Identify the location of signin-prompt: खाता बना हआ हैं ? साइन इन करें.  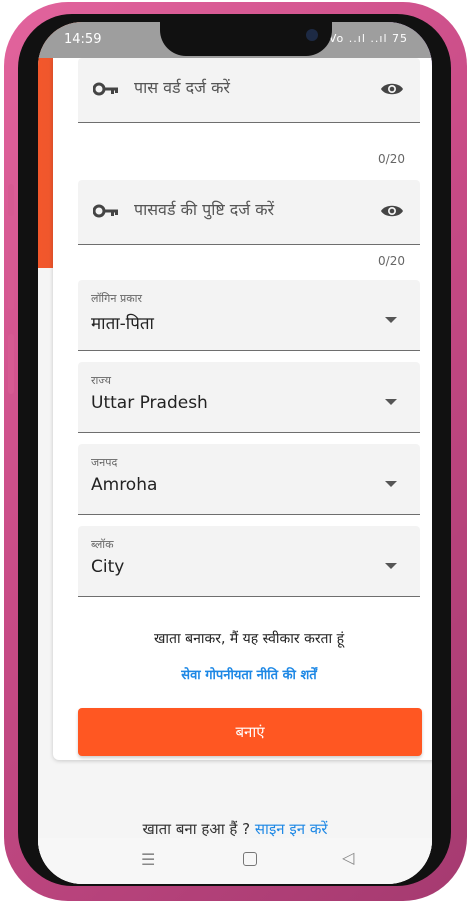
(235, 829).